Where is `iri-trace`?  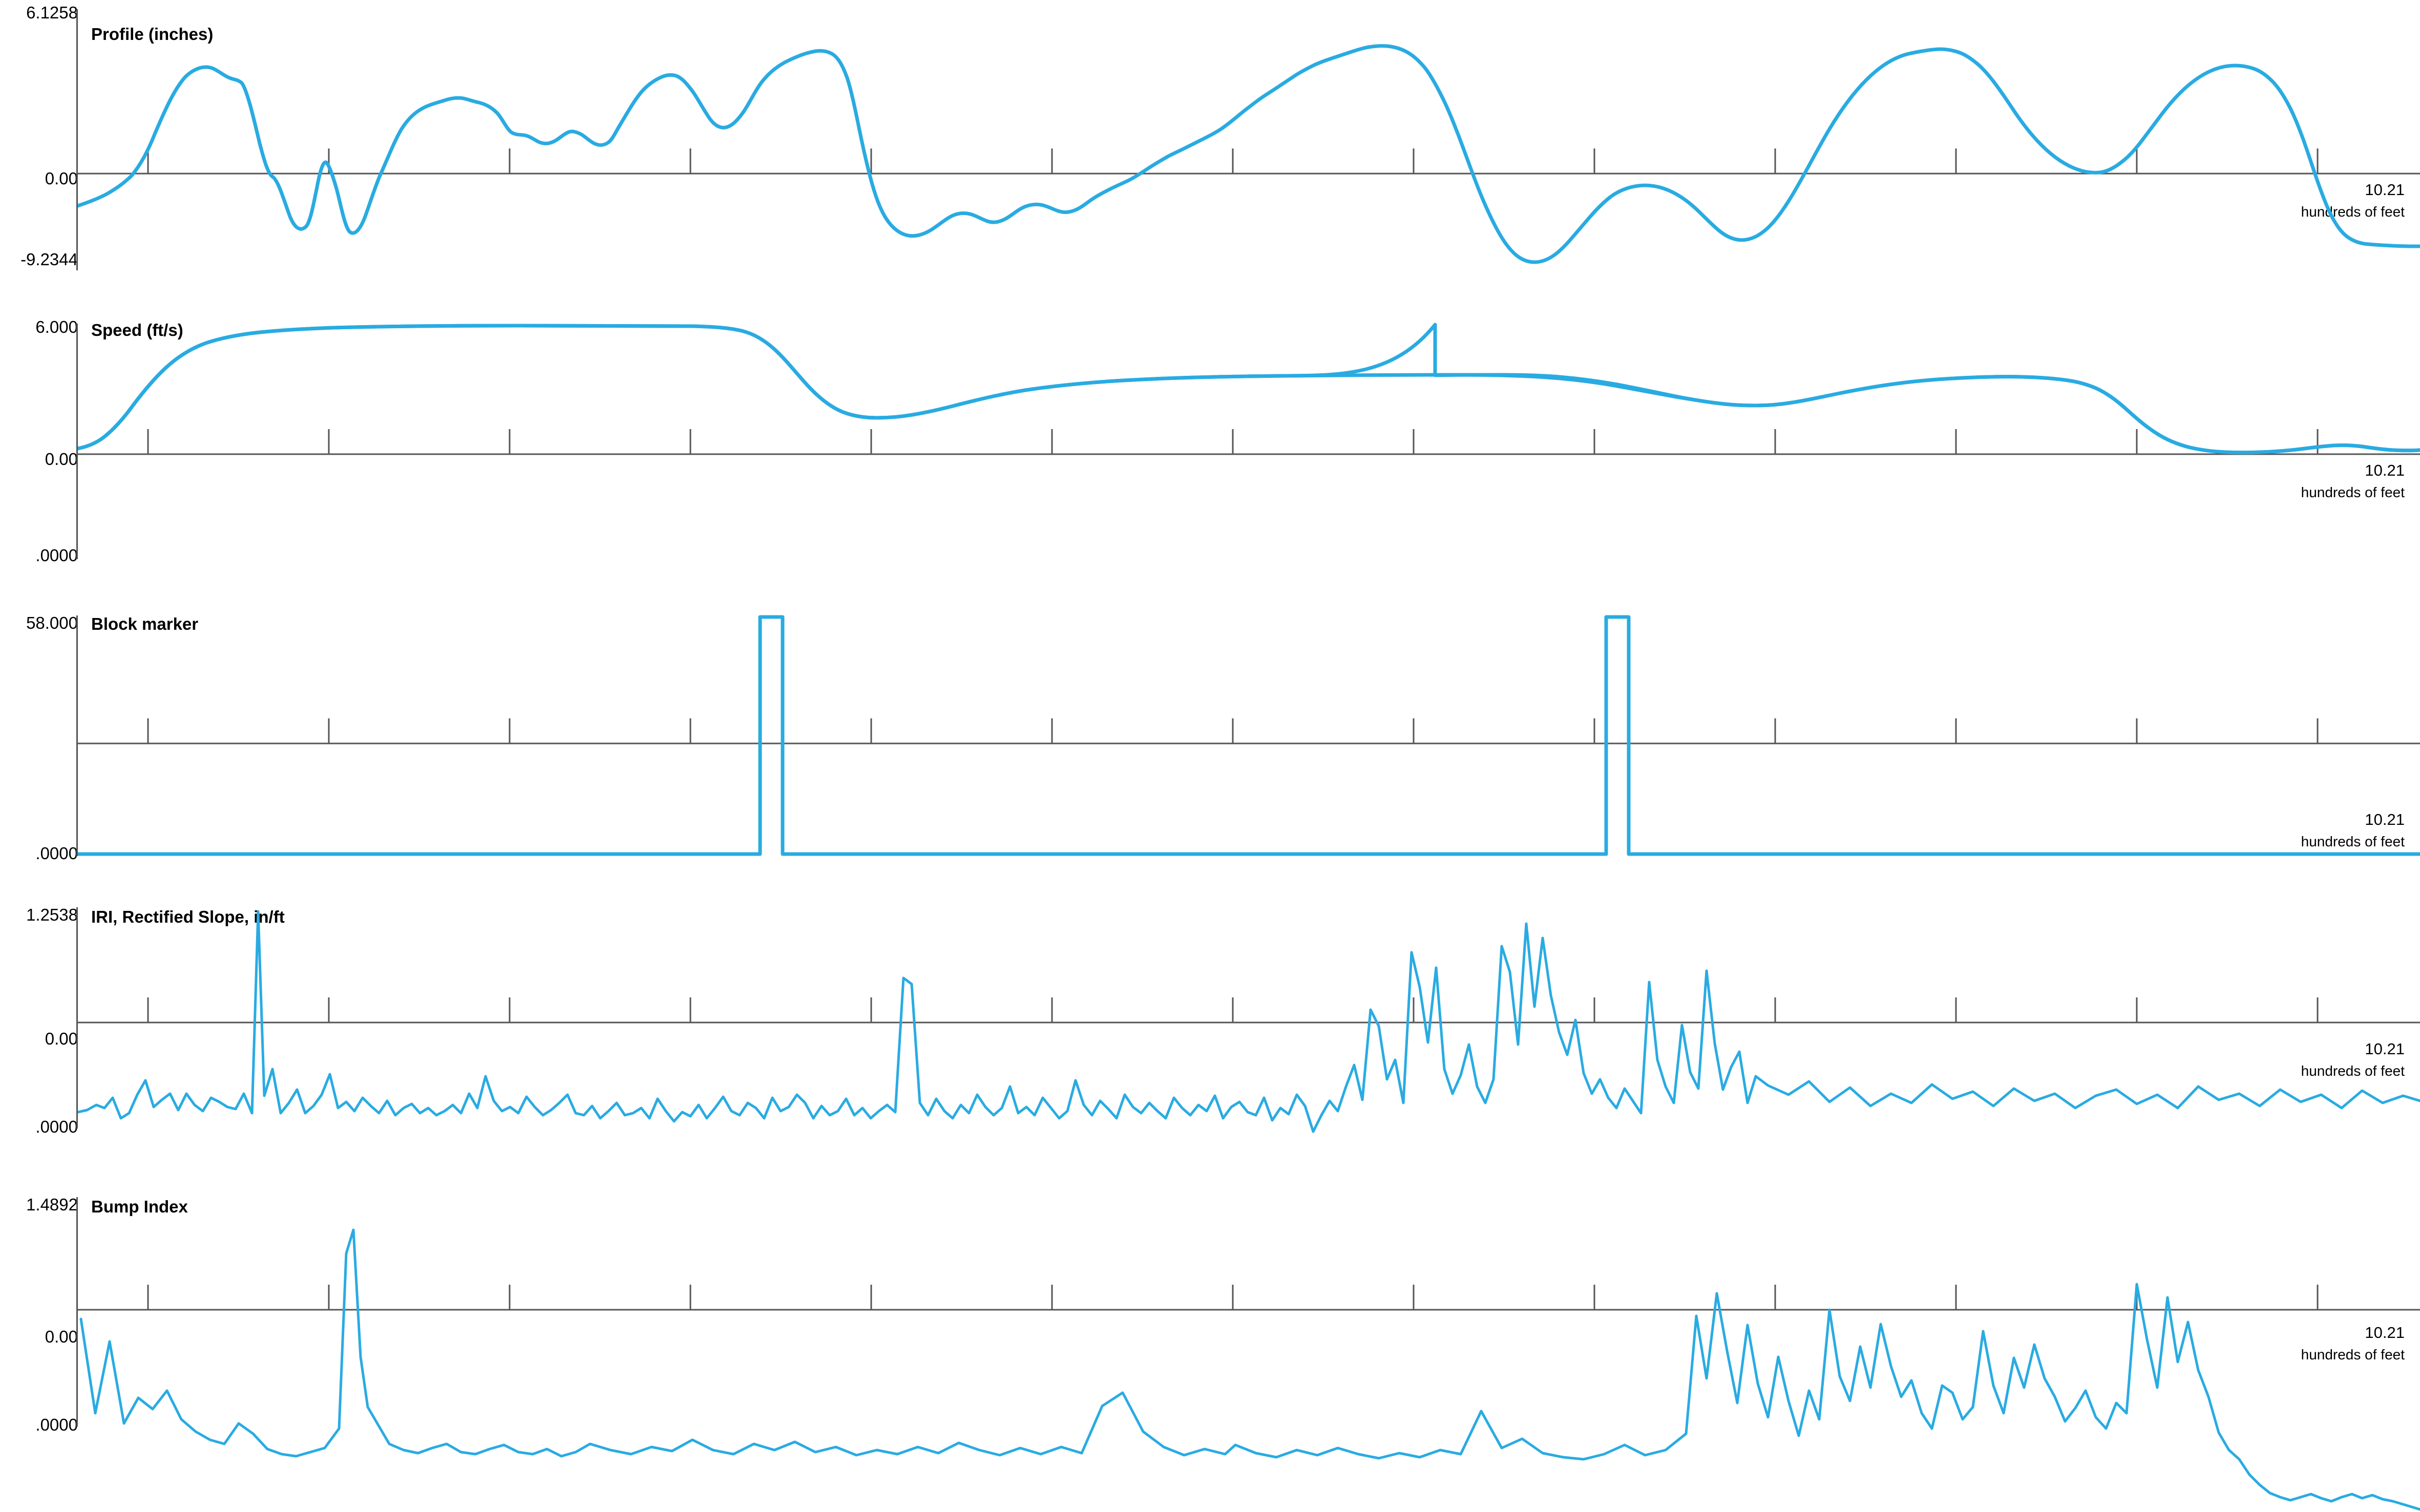 iri-trace is located at coordinates (1249, 1021).